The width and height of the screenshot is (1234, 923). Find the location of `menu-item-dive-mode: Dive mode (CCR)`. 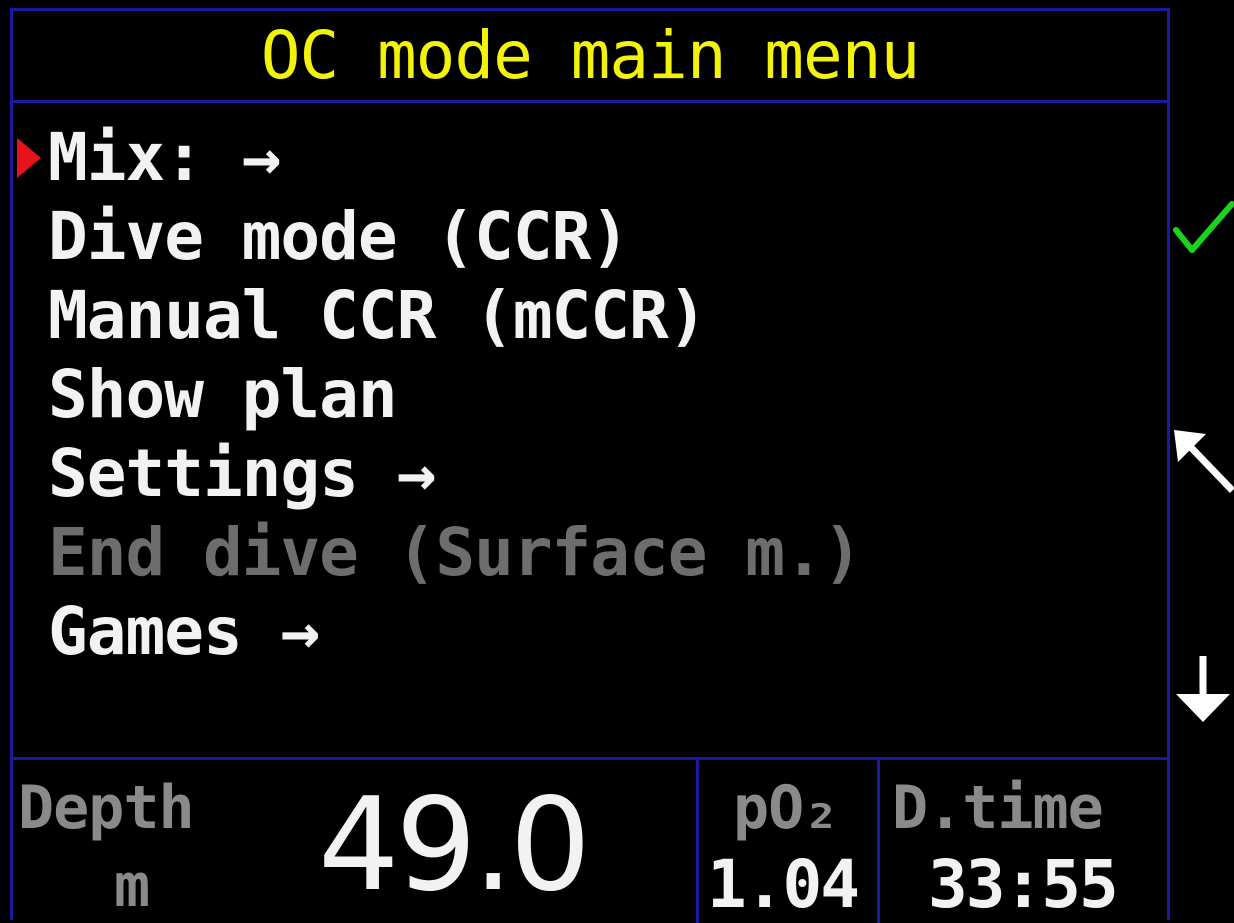

menu-item-dive-mode: Dive mode (CCR) is located at coordinates (598, 236).